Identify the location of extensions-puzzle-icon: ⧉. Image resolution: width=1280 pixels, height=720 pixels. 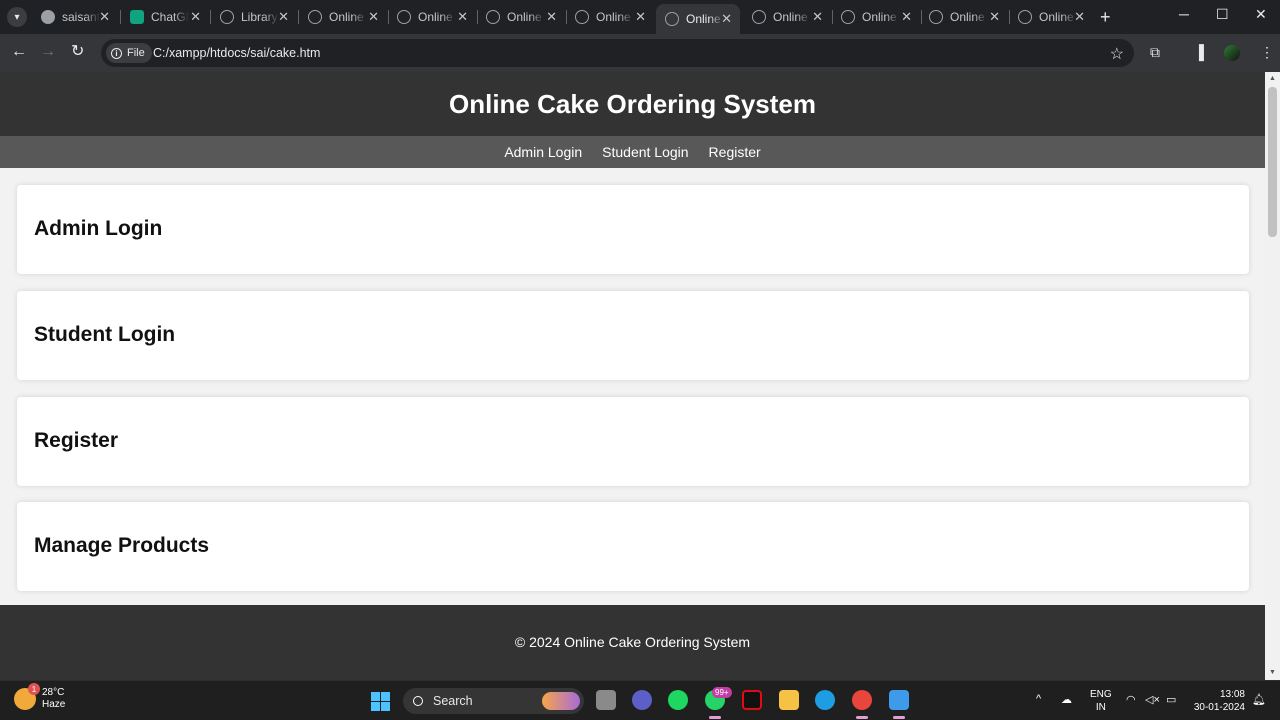
(1155, 52).